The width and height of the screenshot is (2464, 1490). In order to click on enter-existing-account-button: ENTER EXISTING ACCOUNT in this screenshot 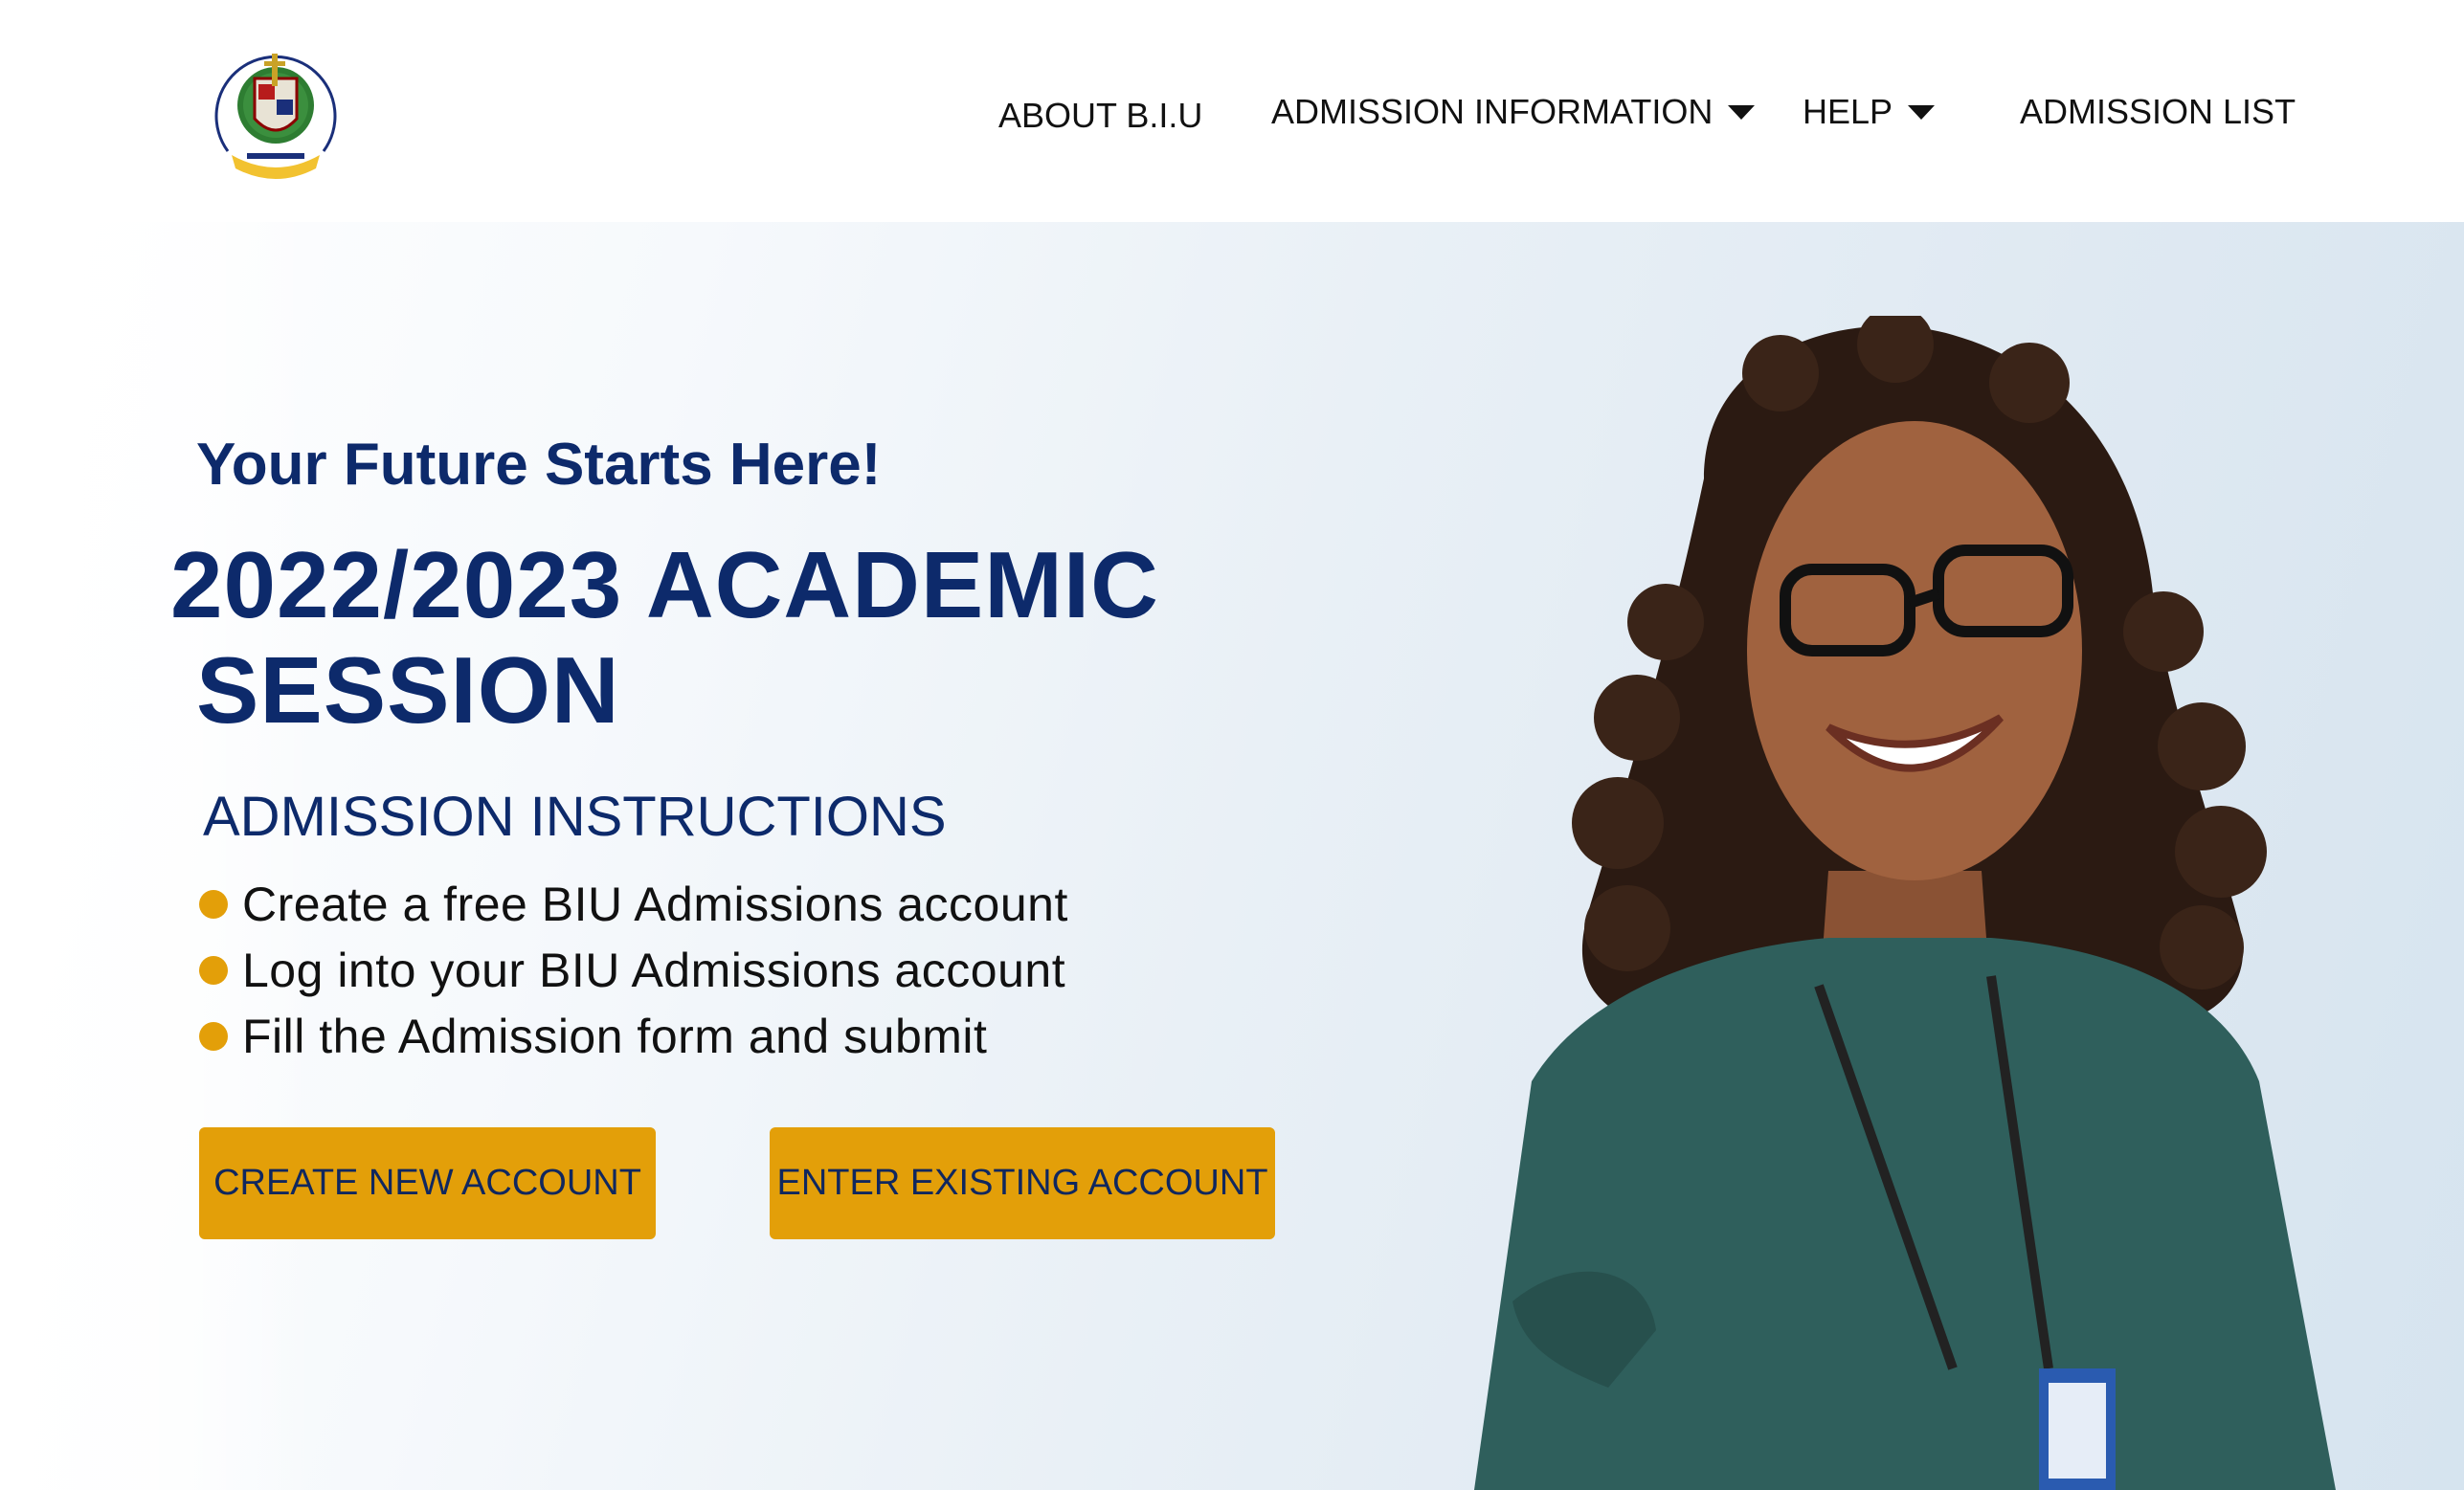, I will do `click(1023, 1183)`.